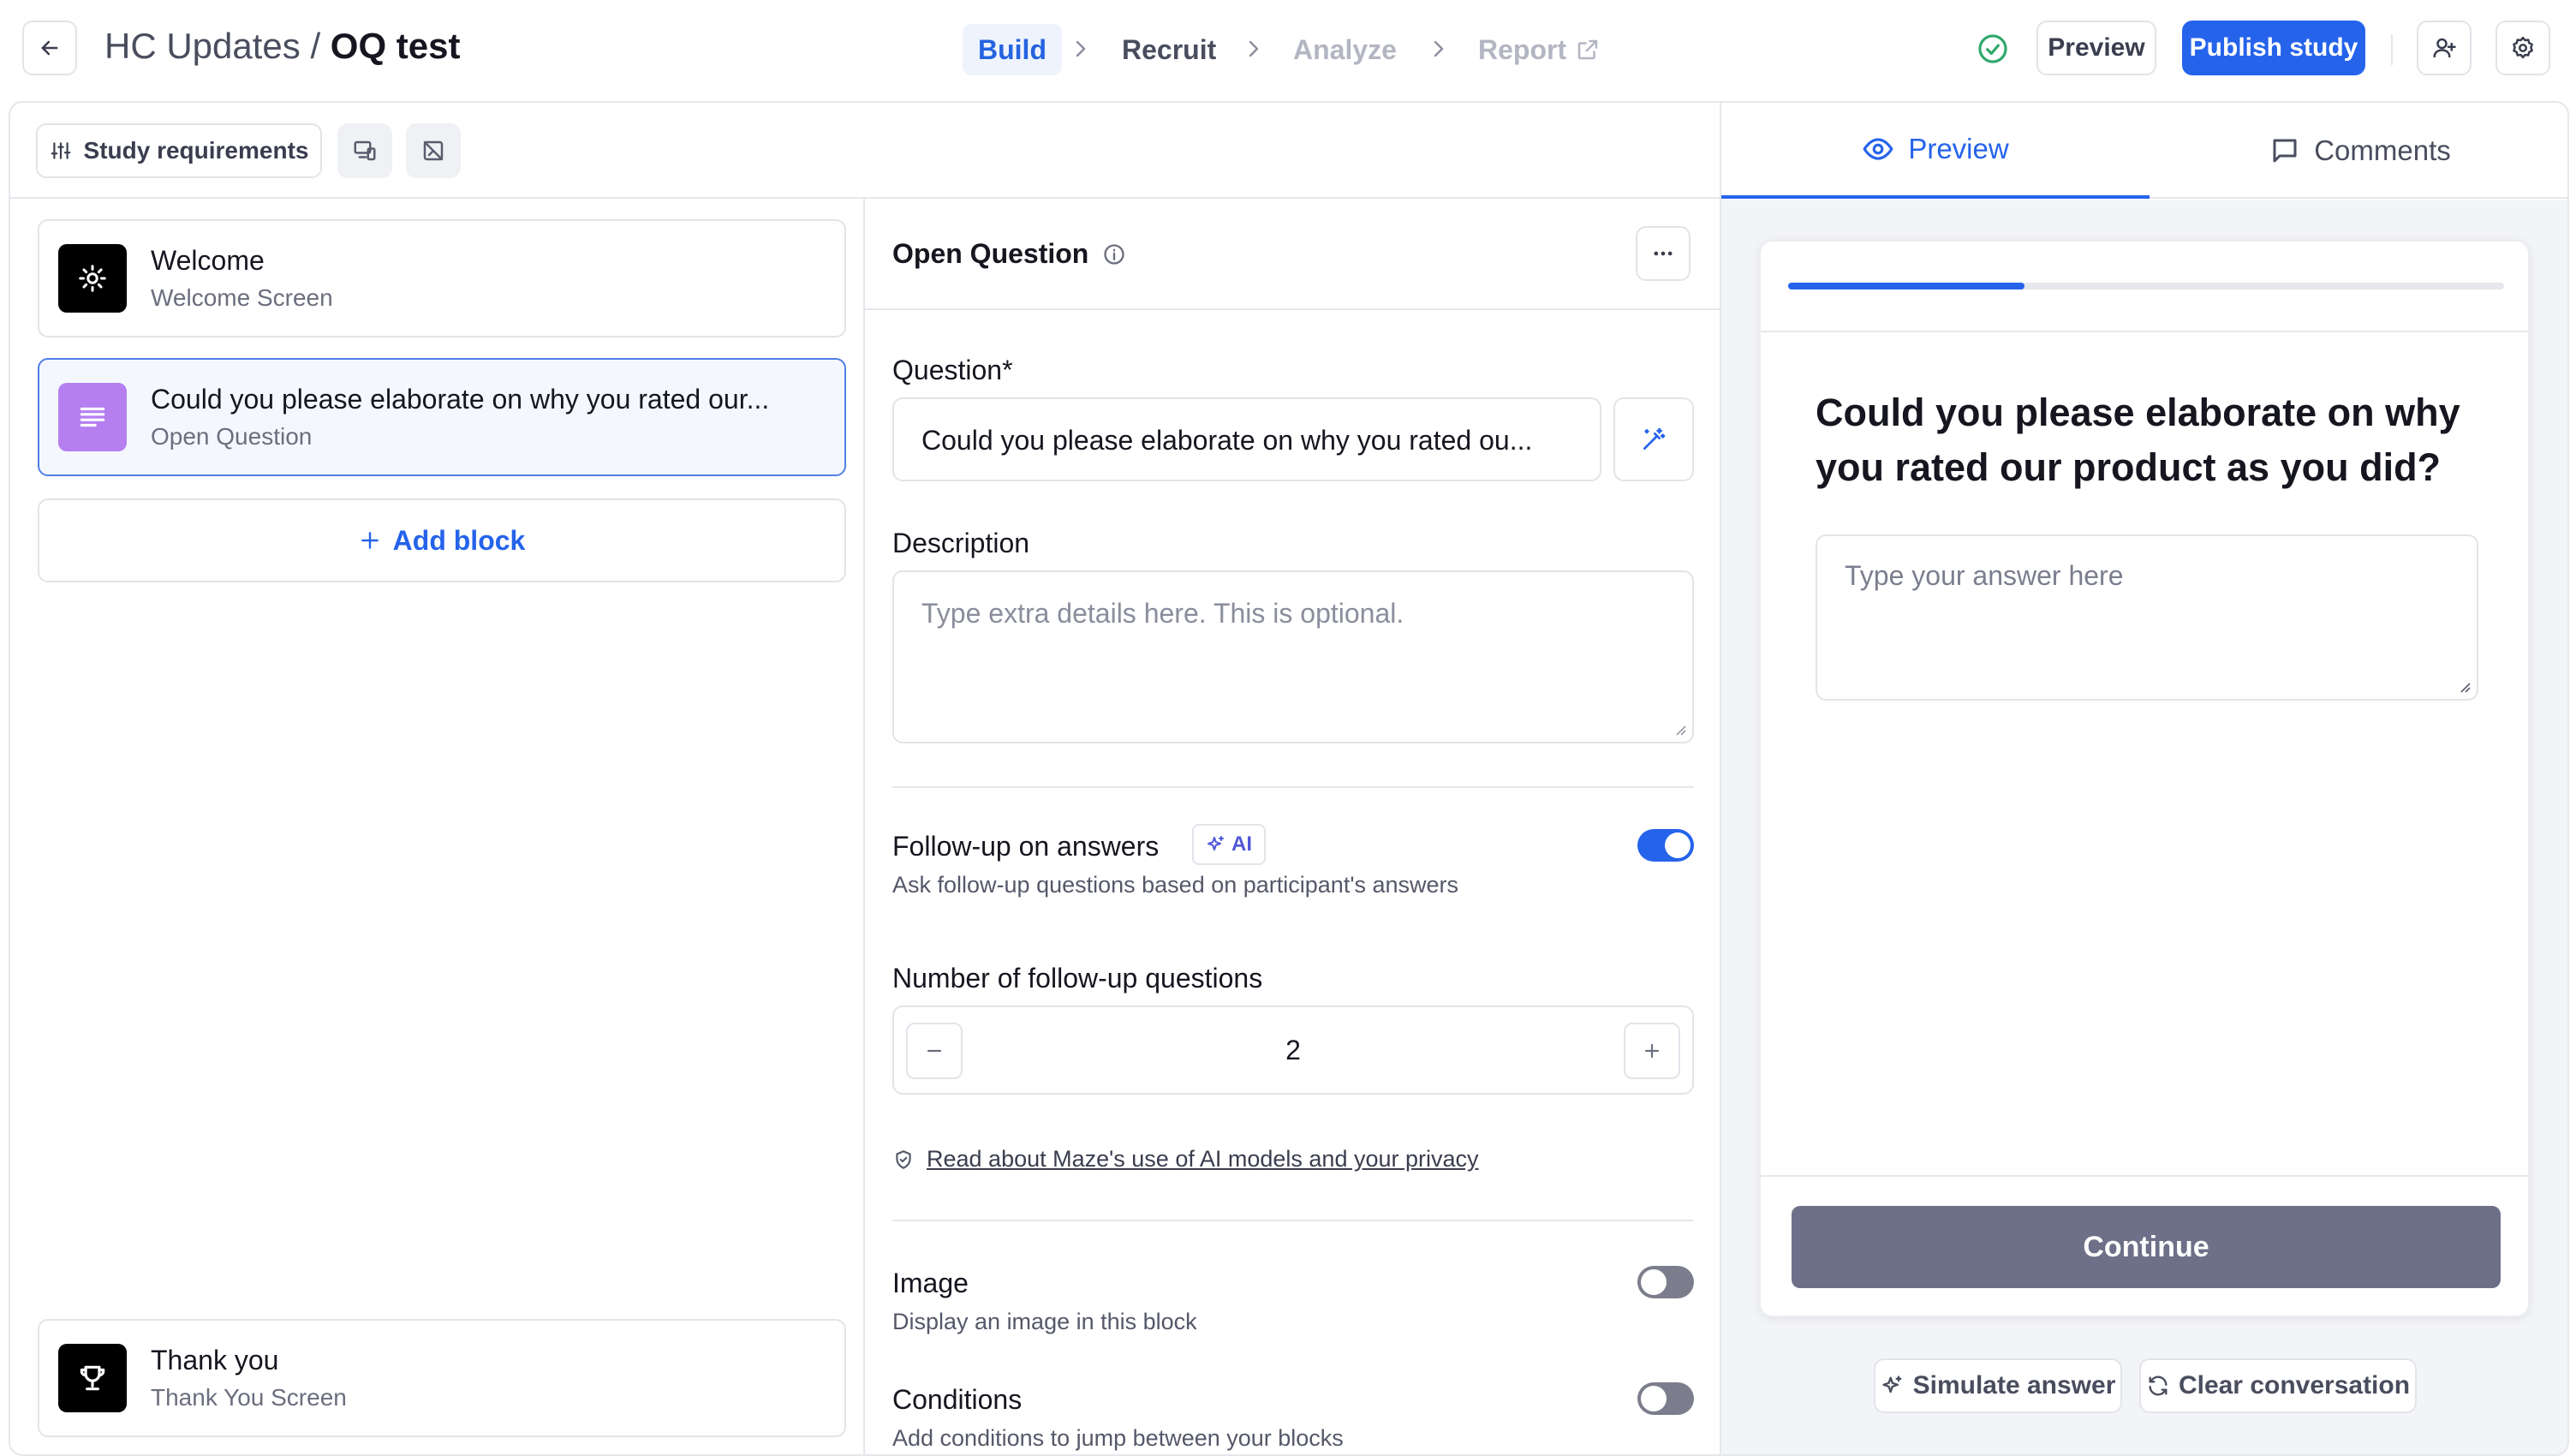 The height and width of the screenshot is (1456, 2576). What do you see at coordinates (961, 543) in the screenshot?
I see `description-label: Description` at bounding box center [961, 543].